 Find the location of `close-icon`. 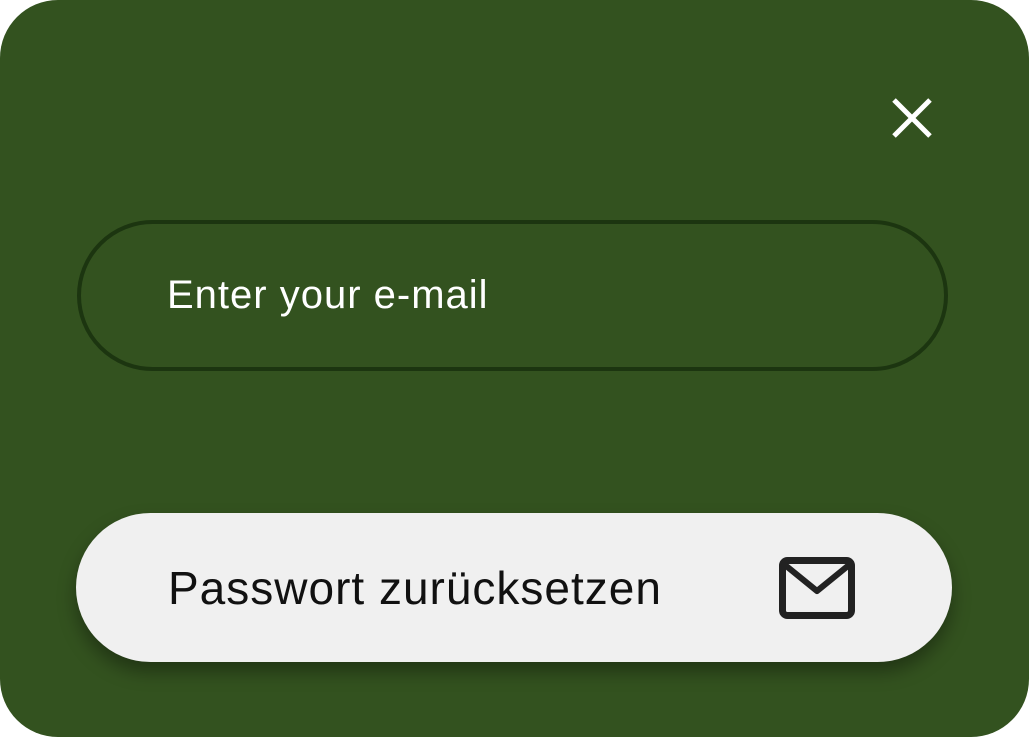

close-icon is located at coordinates (912, 118).